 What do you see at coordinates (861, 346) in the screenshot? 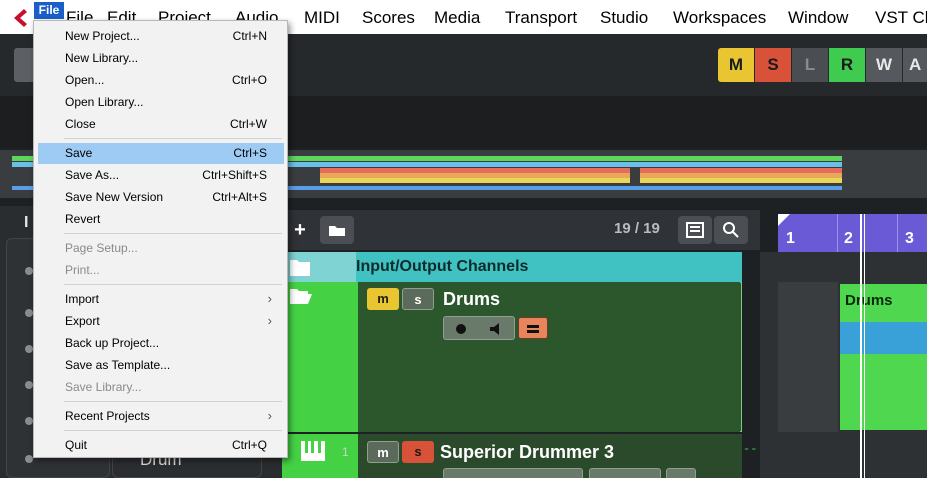
I see `project-cursor` at bounding box center [861, 346].